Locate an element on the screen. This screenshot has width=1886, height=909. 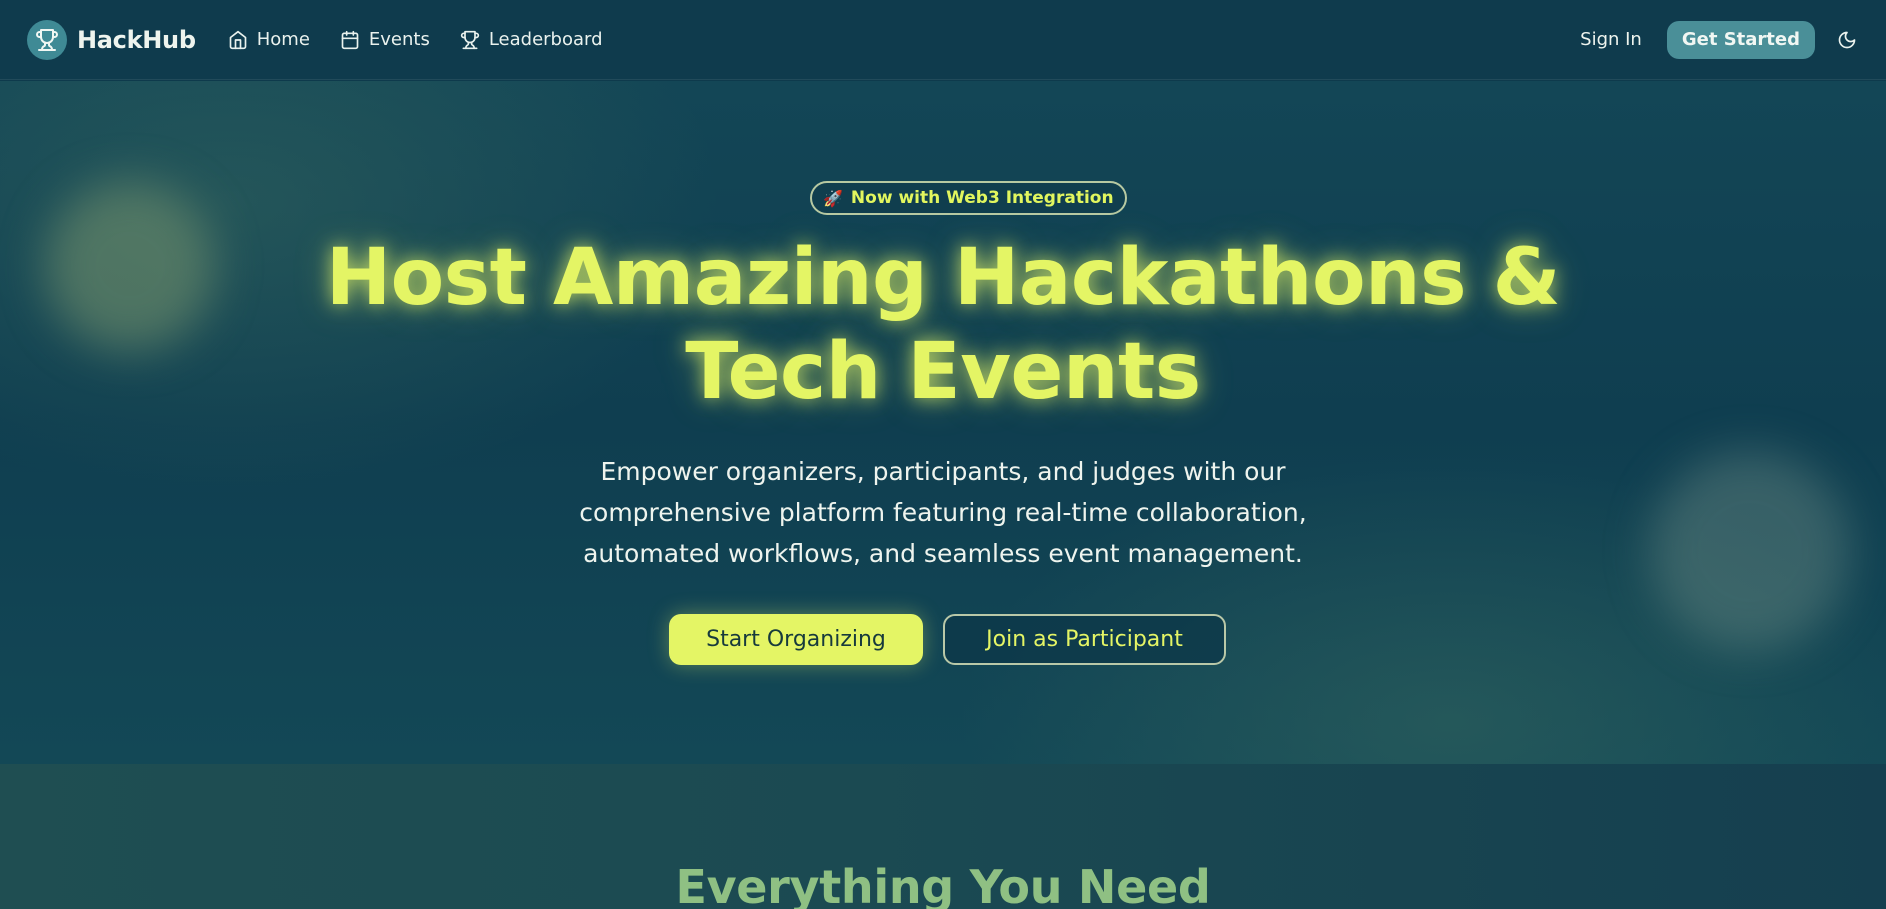
brand: HackHub is located at coordinates (111, 39).